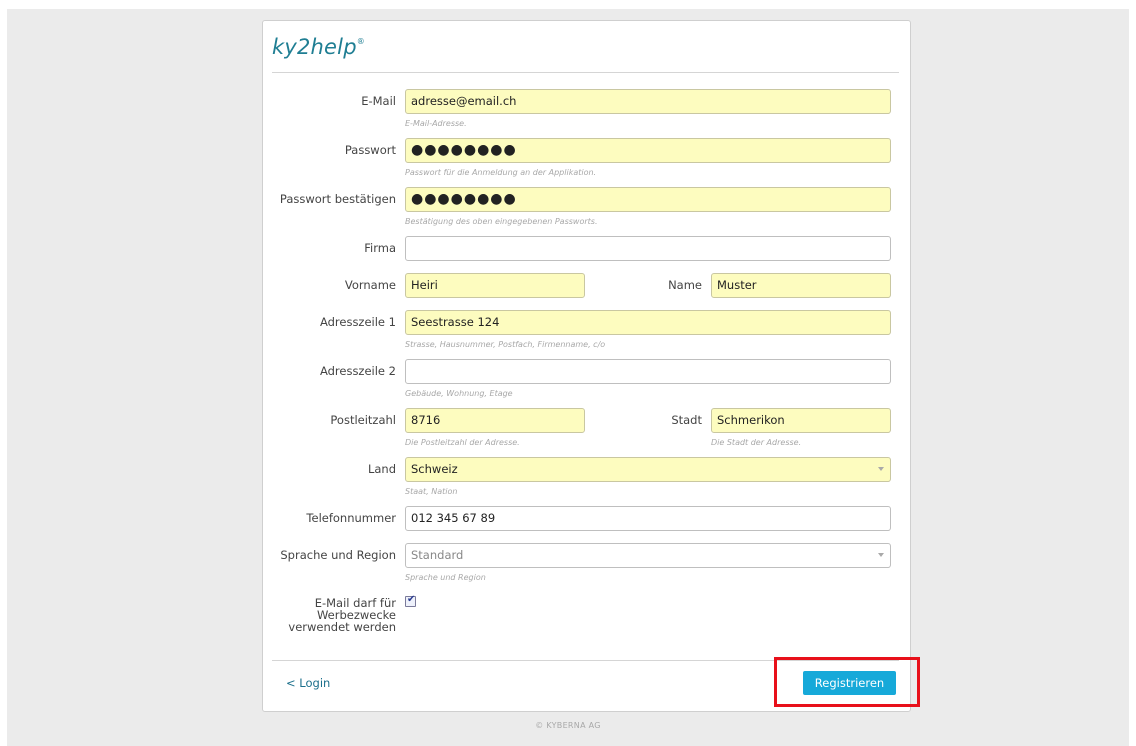 This screenshot has width=1136, height=746. I want to click on country-select-value: Schweiz, so click(434, 469).